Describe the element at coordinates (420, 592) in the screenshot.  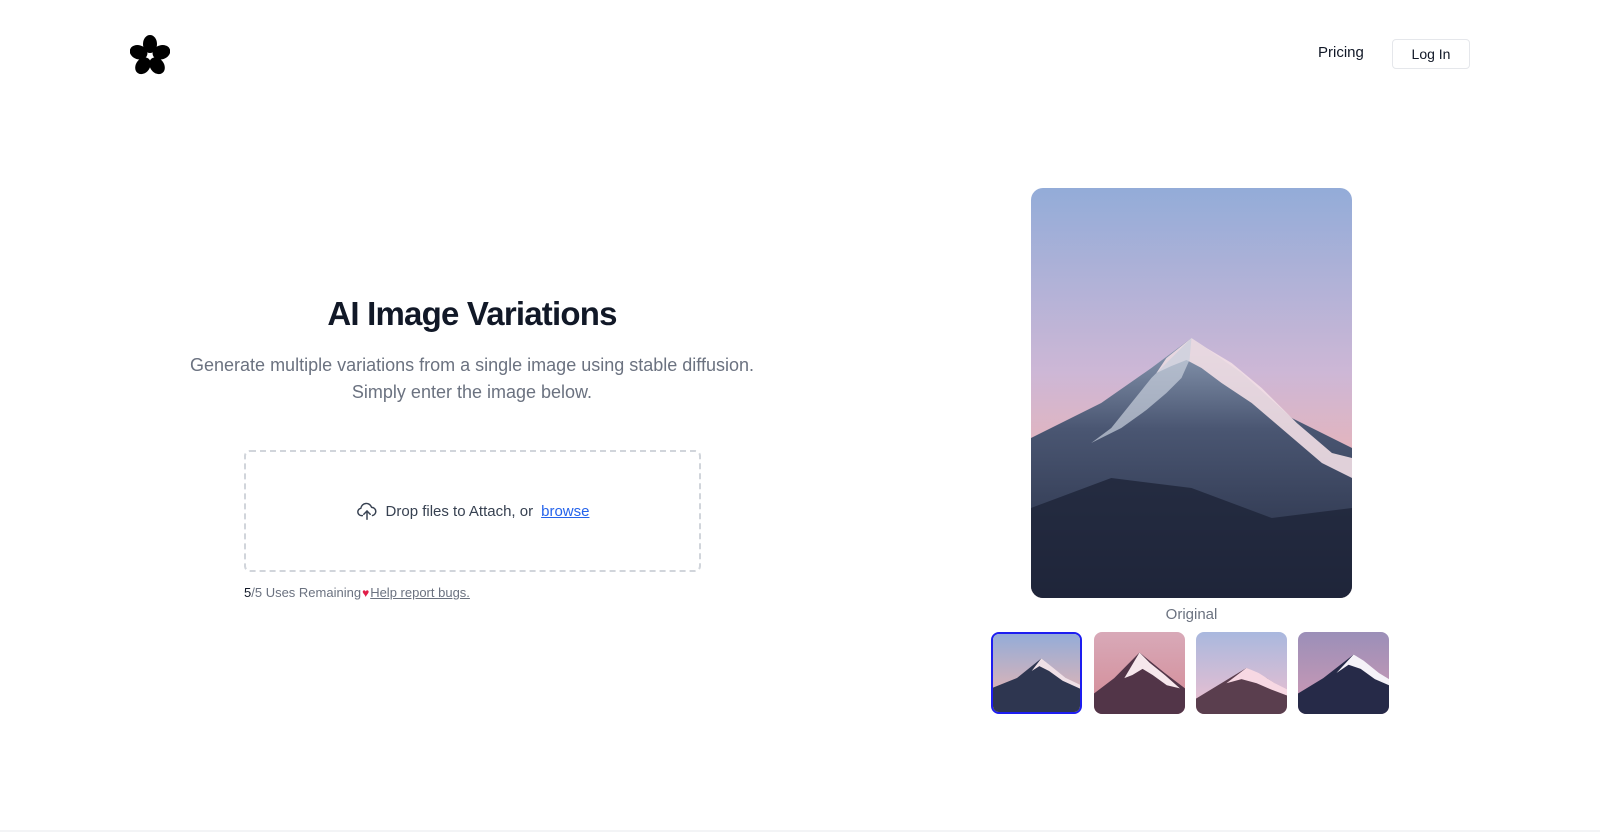
I see `report-bugs-link: Help report bugs.` at that location.